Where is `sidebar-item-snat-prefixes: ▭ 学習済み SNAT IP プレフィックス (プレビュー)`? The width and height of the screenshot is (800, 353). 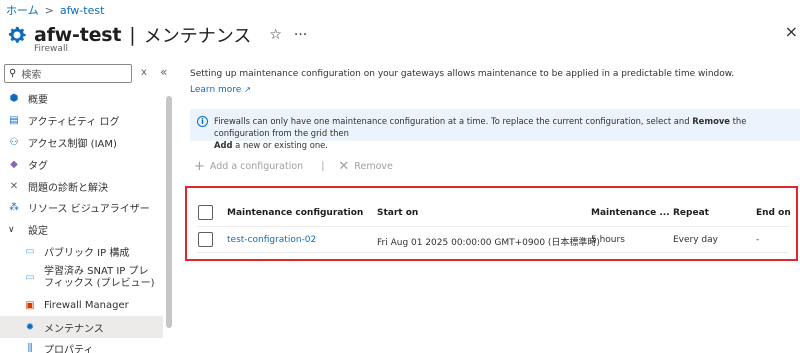
sidebar-item-snat-prefixes: ▭ 学習済み SNAT IP プレフィックス (プレビュー) is located at coordinates (81, 278).